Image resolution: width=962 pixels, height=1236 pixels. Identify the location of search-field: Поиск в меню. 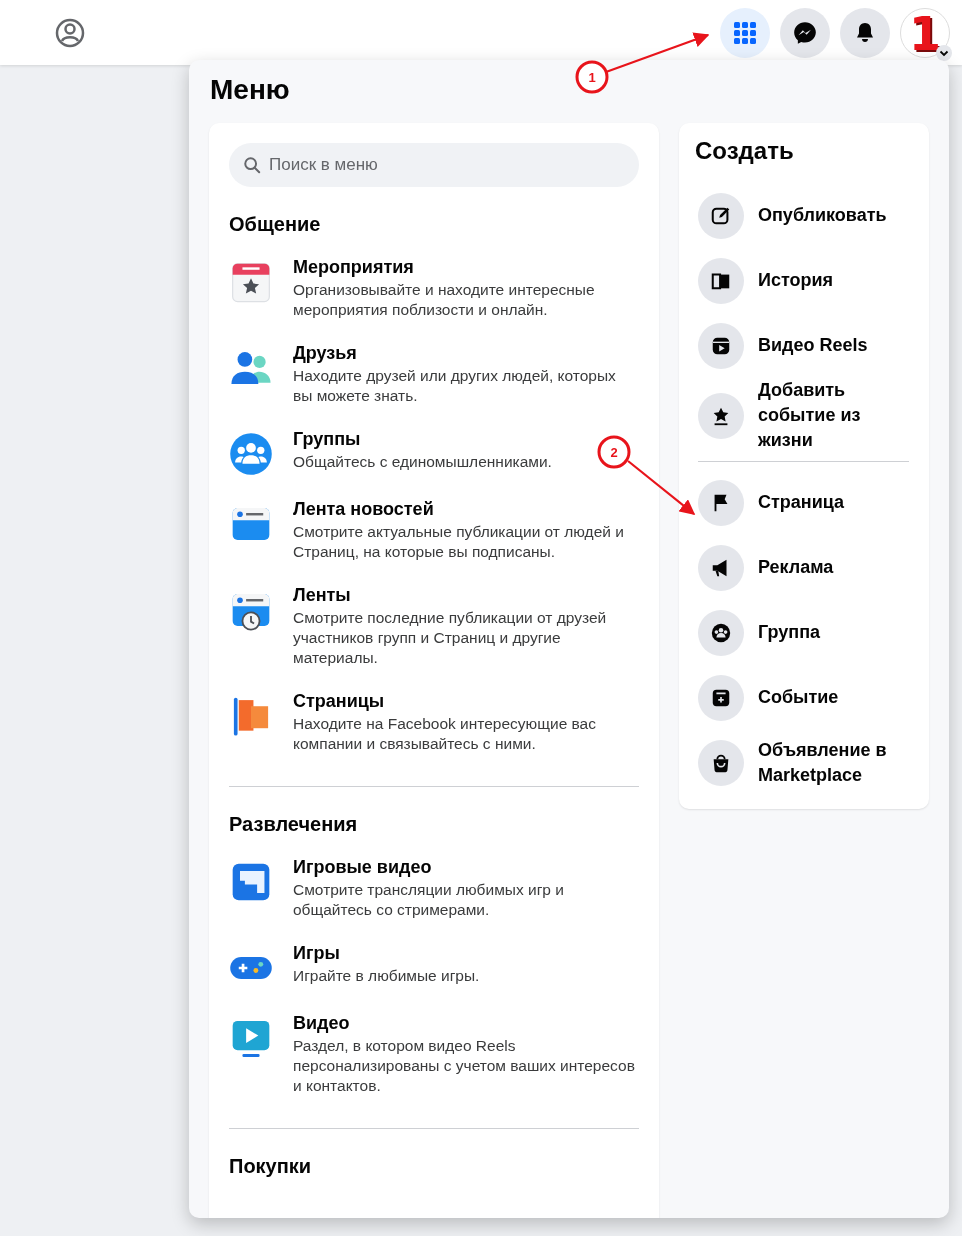
(434, 165).